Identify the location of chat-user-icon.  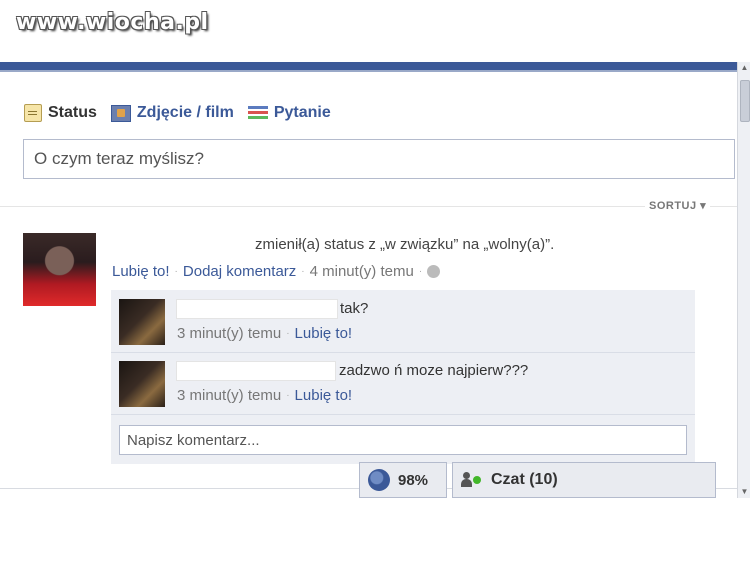
(472, 480).